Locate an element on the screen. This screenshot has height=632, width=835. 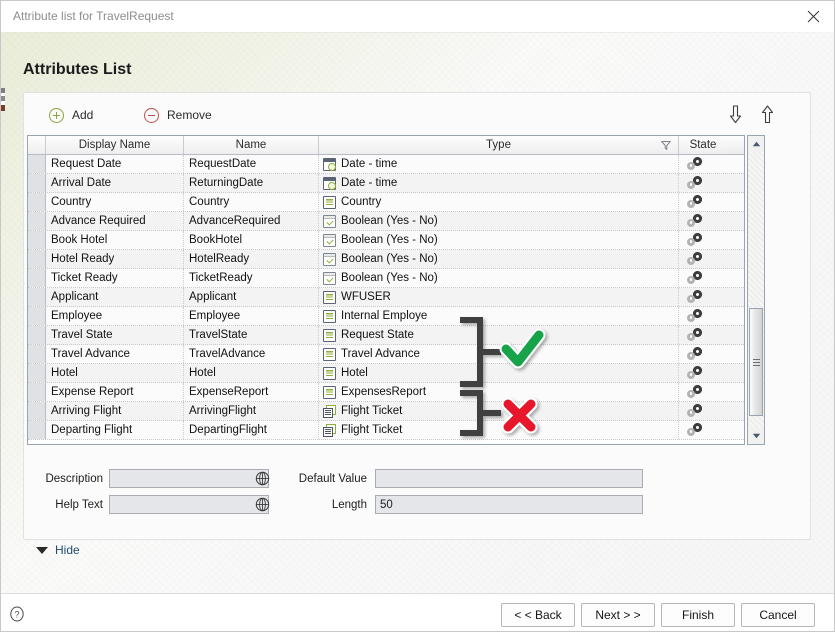
cell-type: Flight Ticket is located at coordinates (499, 430).